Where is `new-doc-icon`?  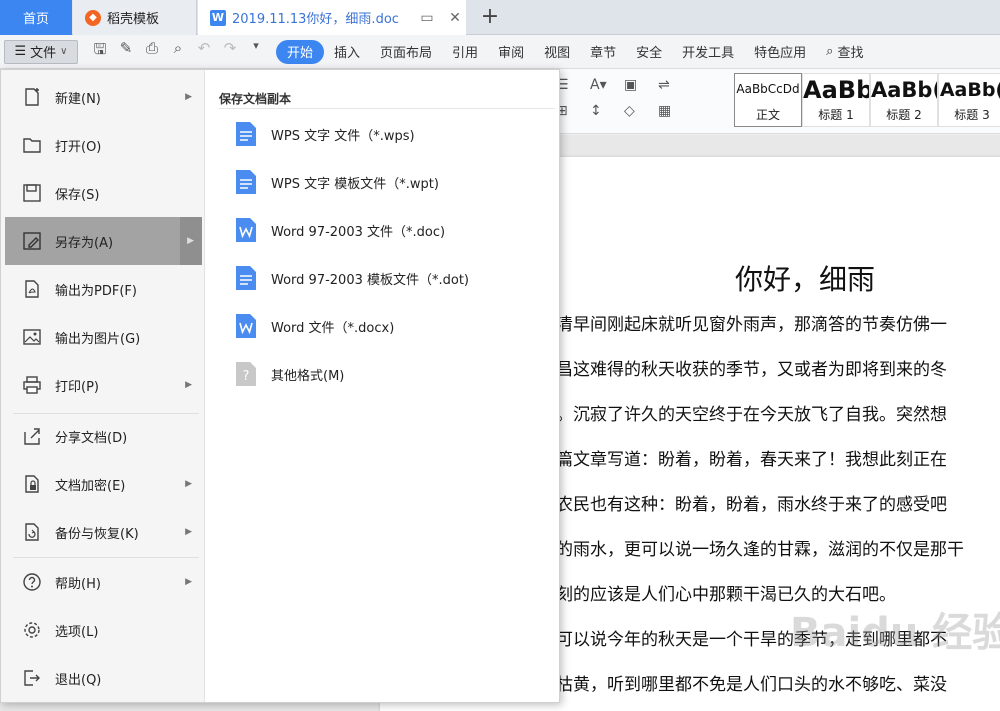
new-doc-icon is located at coordinates (32, 97).